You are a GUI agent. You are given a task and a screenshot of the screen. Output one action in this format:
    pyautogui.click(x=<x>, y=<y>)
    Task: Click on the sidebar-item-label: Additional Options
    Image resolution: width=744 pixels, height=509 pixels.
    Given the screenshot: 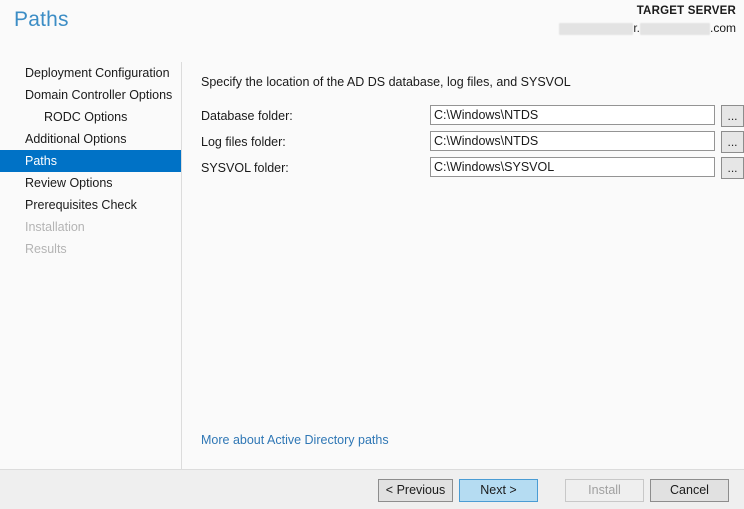 What is the action you would take?
    pyautogui.click(x=76, y=139)
    